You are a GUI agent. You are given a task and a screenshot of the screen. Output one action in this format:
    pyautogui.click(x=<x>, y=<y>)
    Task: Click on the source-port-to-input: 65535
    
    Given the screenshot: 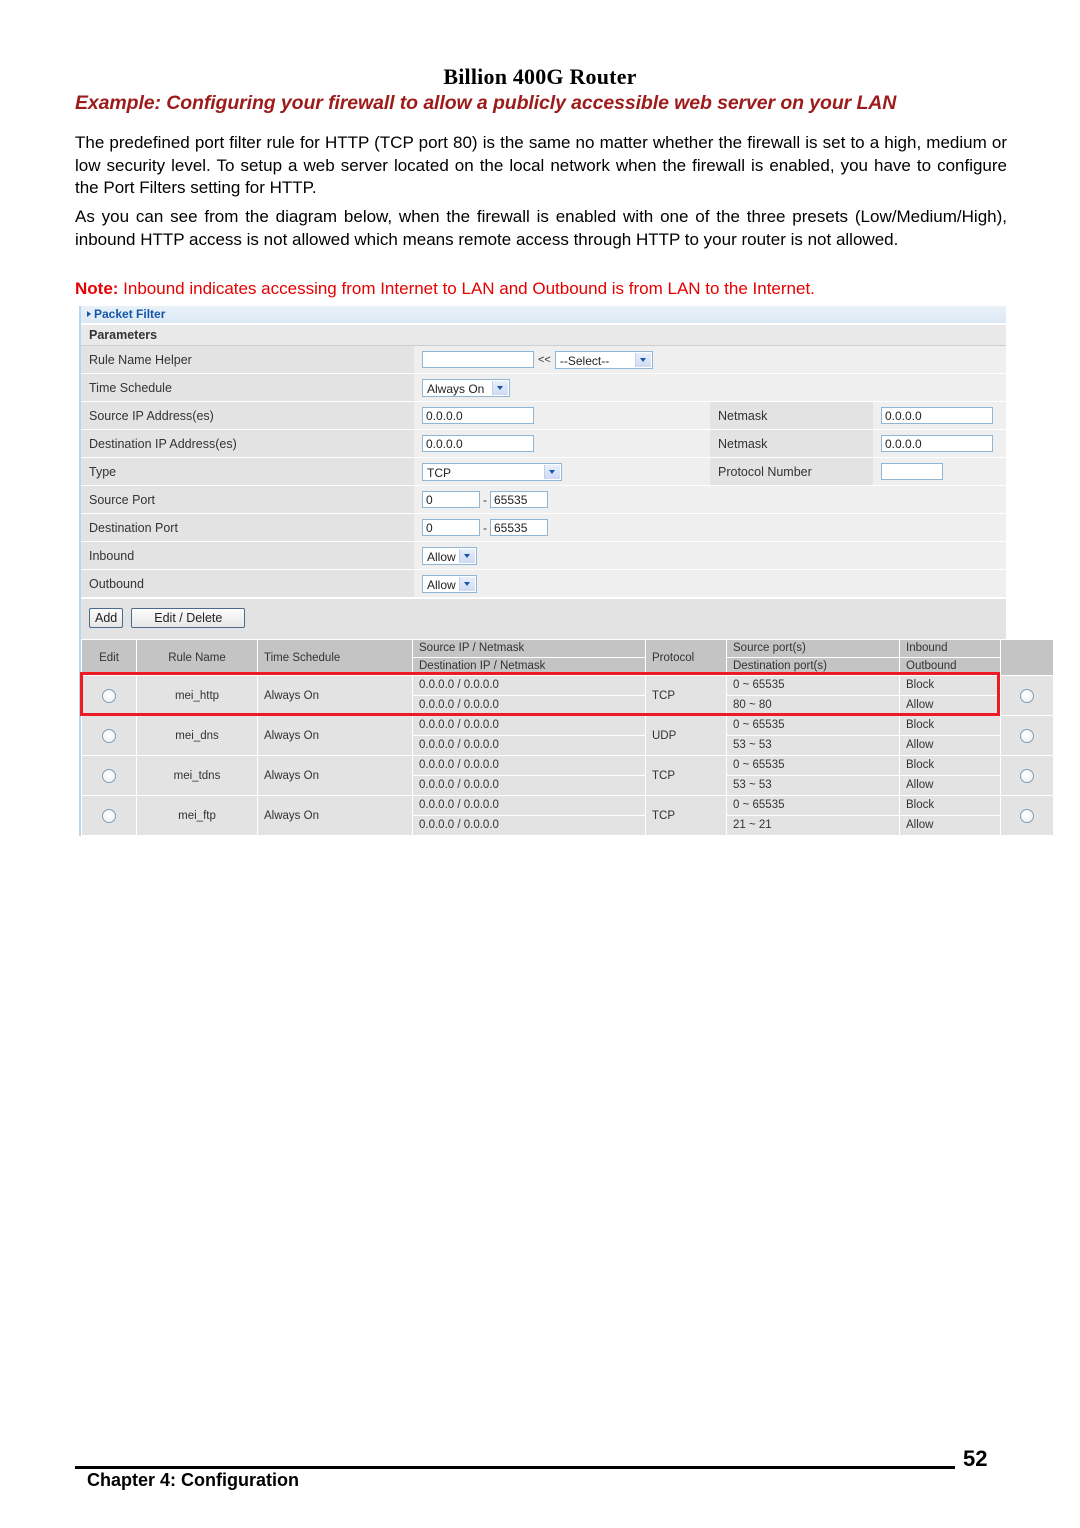 What is the action you would take?
    pyautogui.click(x=519, y=499)
    